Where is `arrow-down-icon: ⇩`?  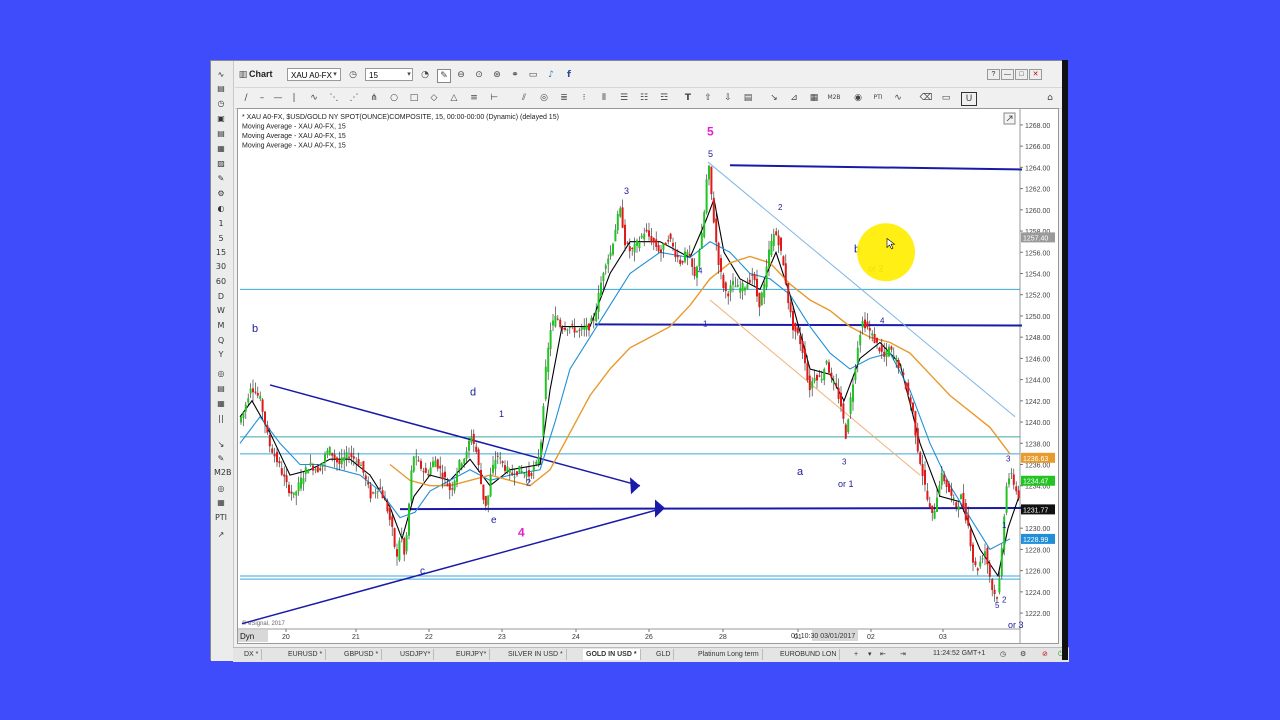
arrow-down-icon: ⇩ is located at coordinates (728, 98).